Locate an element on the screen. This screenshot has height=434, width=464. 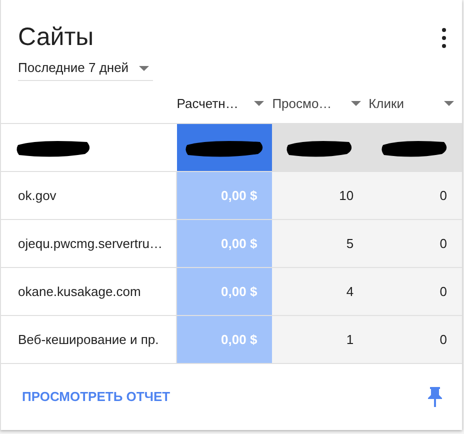
period-dropdown: Последние 7 дней is located at coordinates (85, 68).